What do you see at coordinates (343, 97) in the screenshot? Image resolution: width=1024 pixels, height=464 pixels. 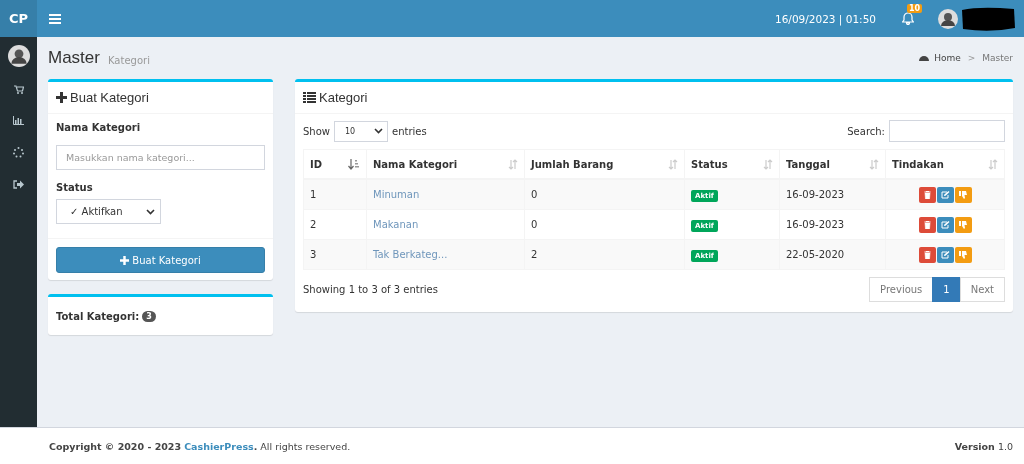 I see `card-title: Kategori` at bounding box center [343, 97].